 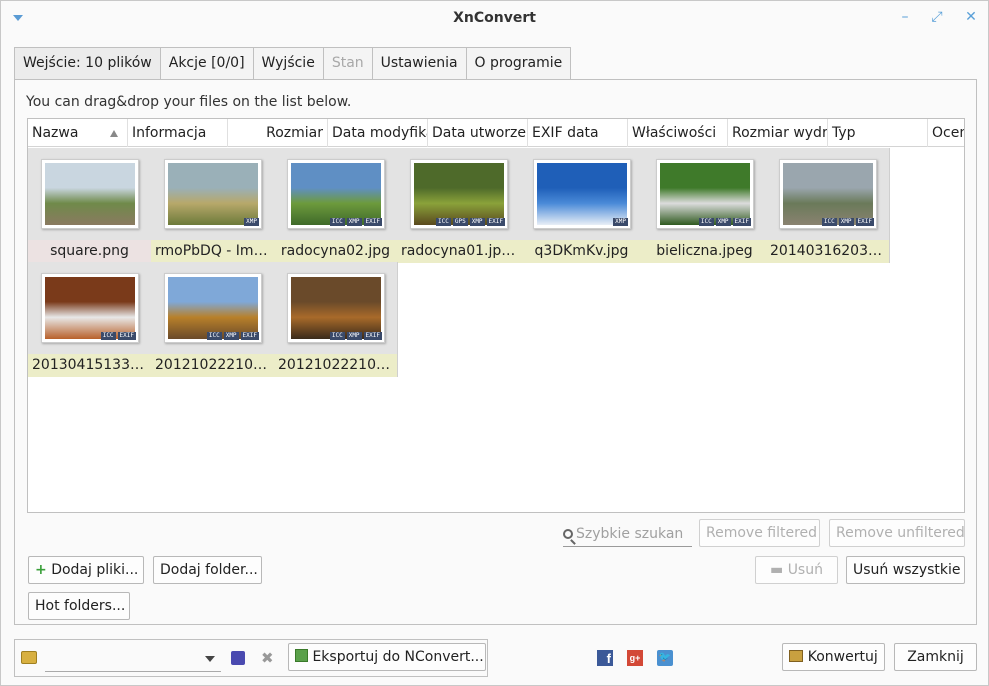 What do you see at coordinates (378, 133) in the screenshot?
I see `column-modified: Data modyfikacji` at bounding box center [378, 133].